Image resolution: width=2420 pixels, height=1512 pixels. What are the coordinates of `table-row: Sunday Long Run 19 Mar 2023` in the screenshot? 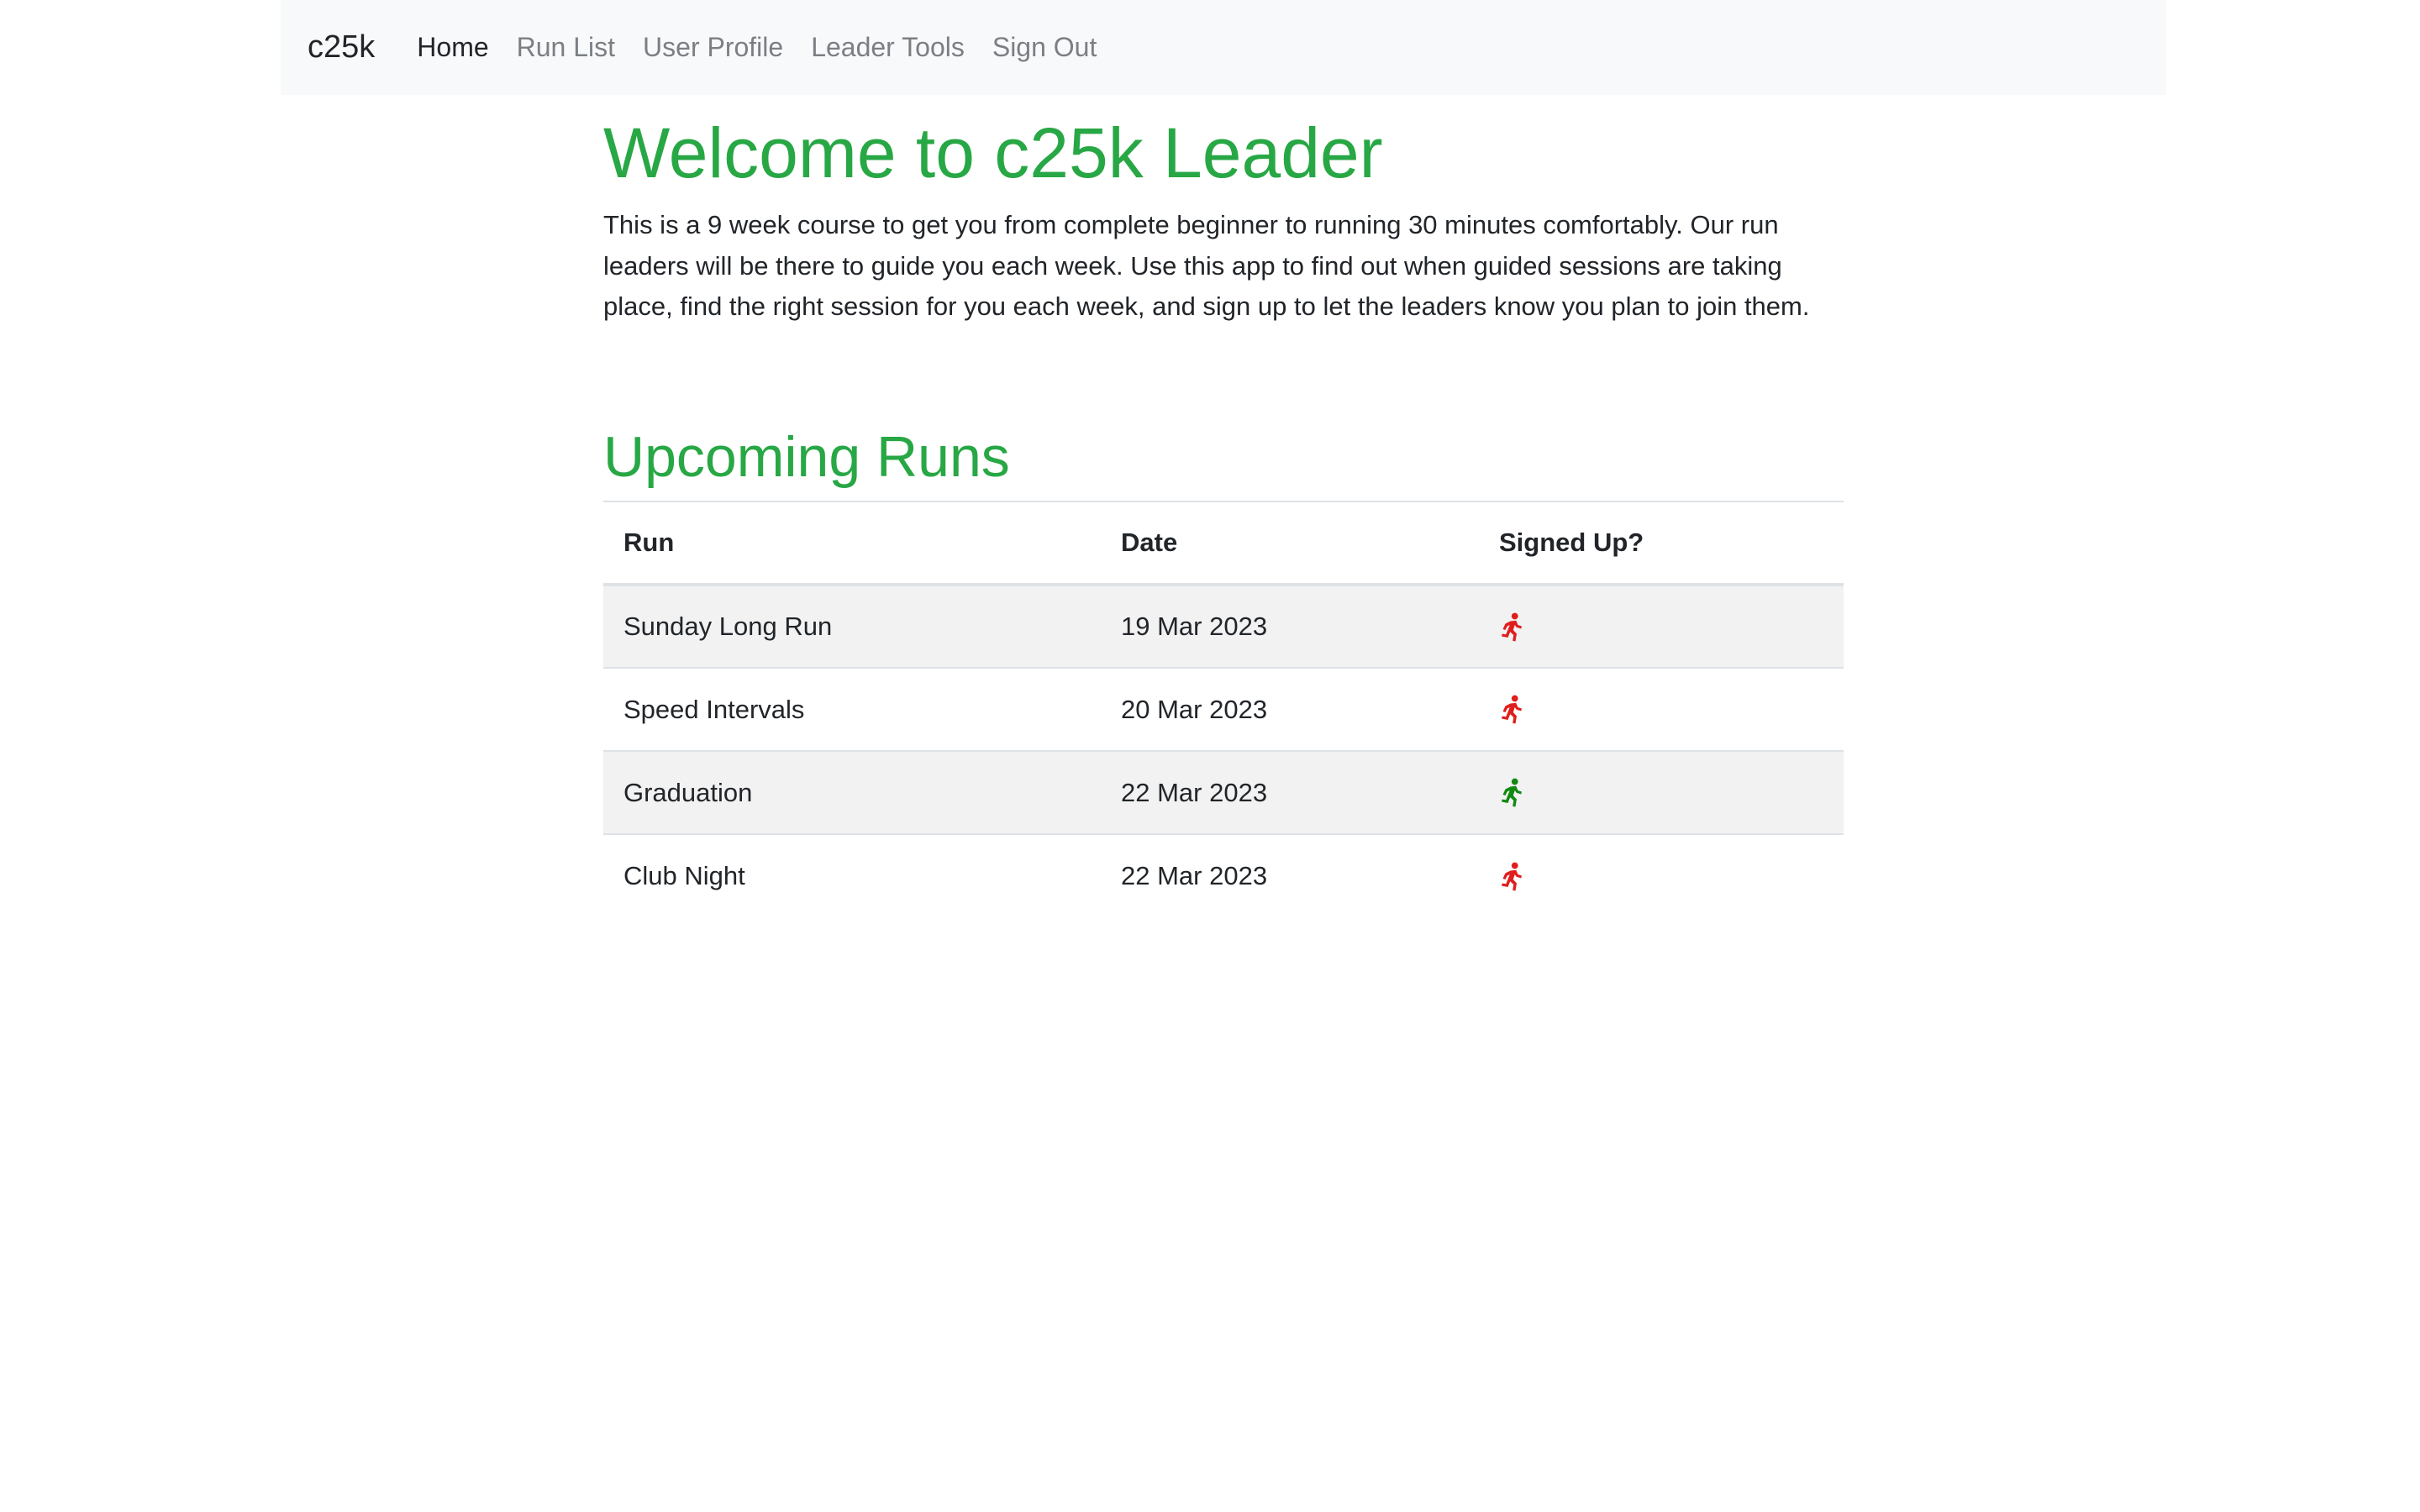 It's located at (1224, 626).